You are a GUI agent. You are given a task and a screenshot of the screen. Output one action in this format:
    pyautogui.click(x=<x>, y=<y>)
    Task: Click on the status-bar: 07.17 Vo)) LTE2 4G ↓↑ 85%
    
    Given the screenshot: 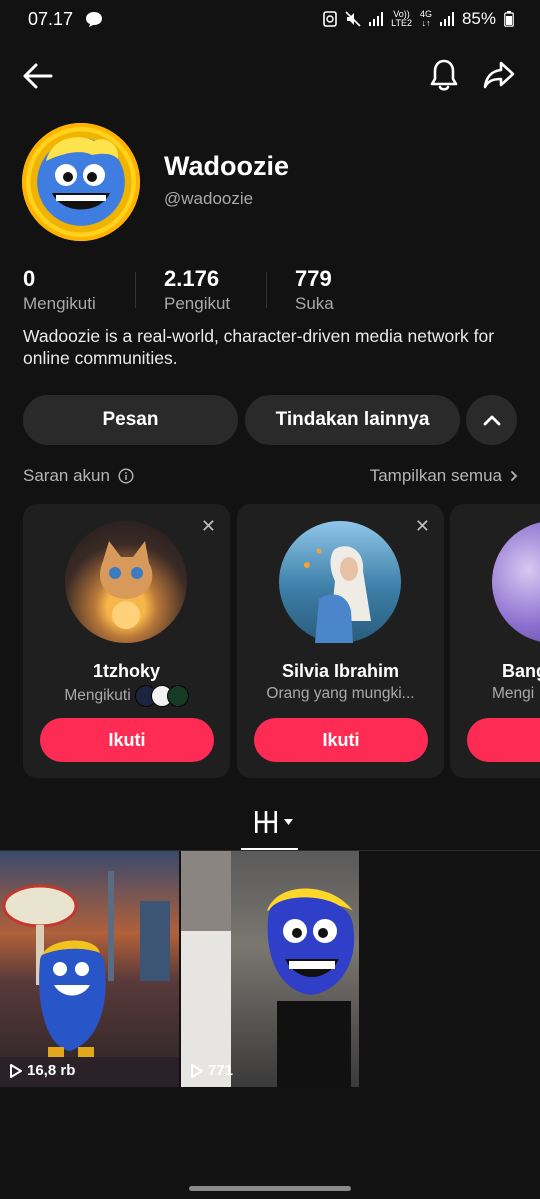 What is the action you would take?
    pyautogui.click(x=270, y=19)
    